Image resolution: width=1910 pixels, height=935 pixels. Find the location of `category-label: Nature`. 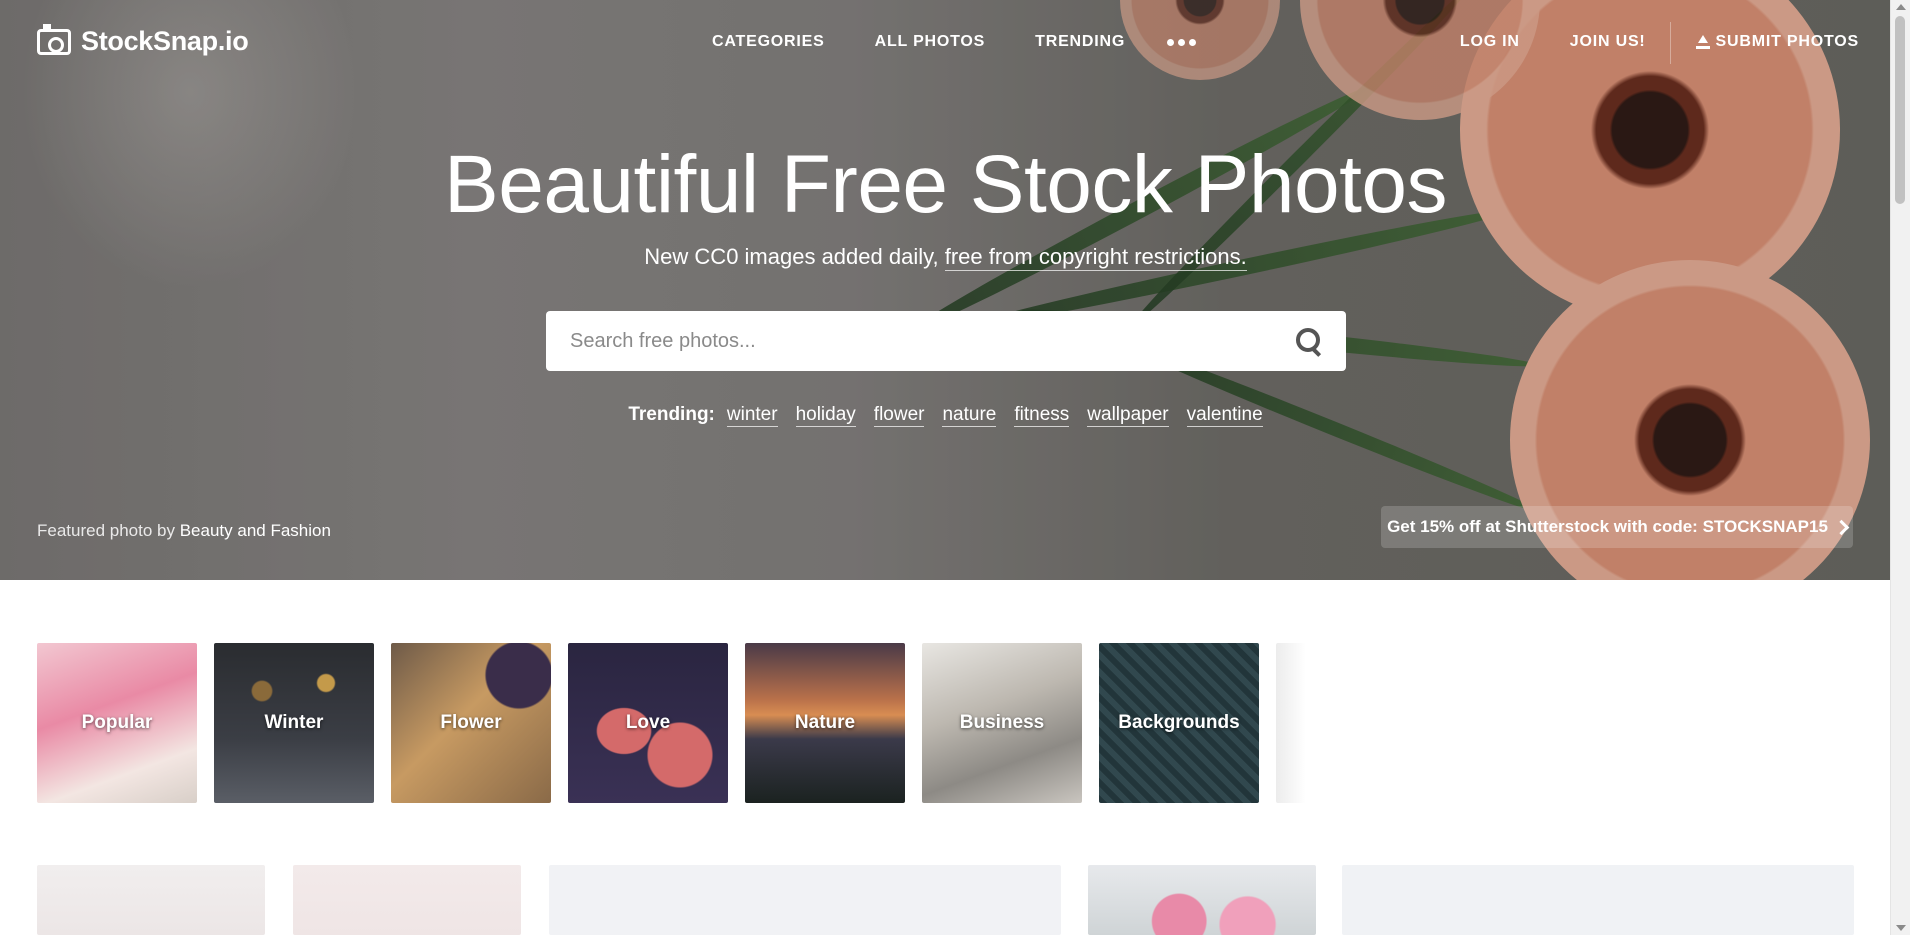

category-label: Nature is located at coordinates (825, 722).